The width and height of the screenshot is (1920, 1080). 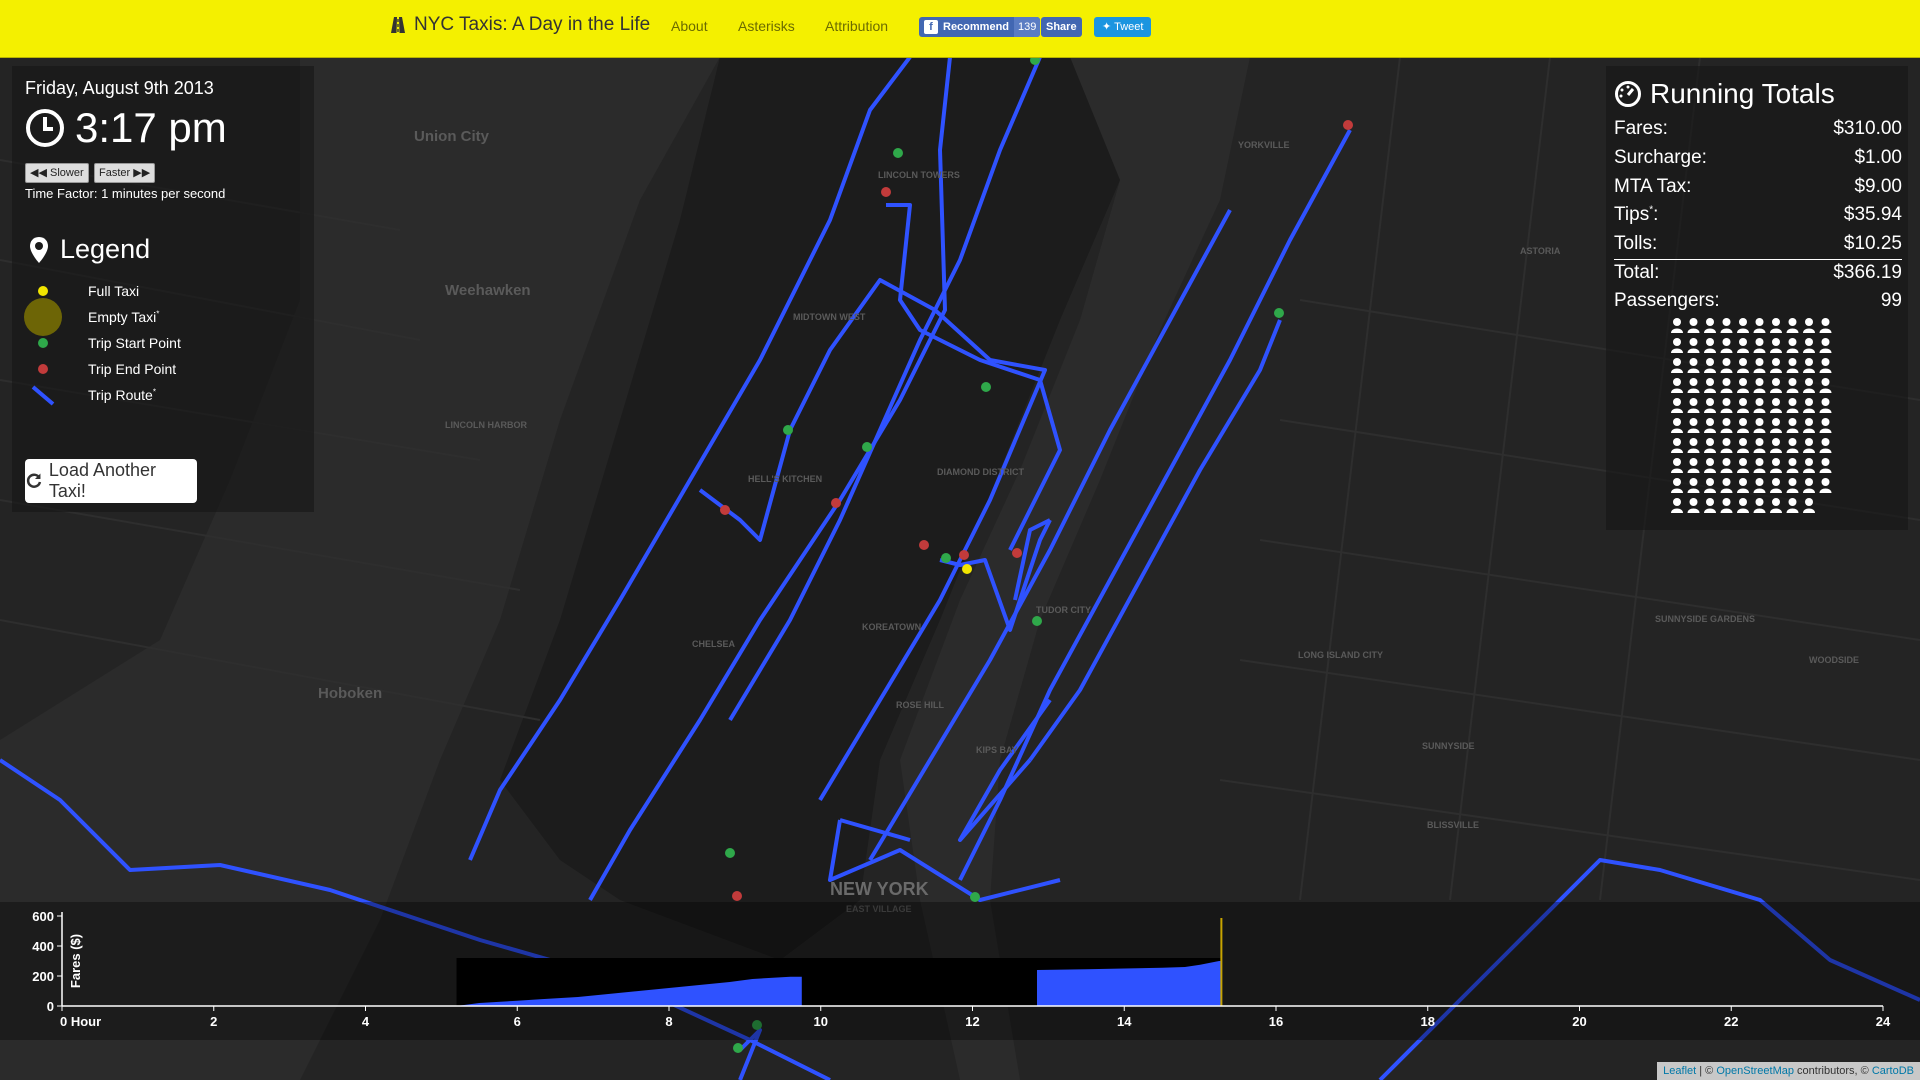 I want to click on dashboard-icon, so click(x=1628, y=94).